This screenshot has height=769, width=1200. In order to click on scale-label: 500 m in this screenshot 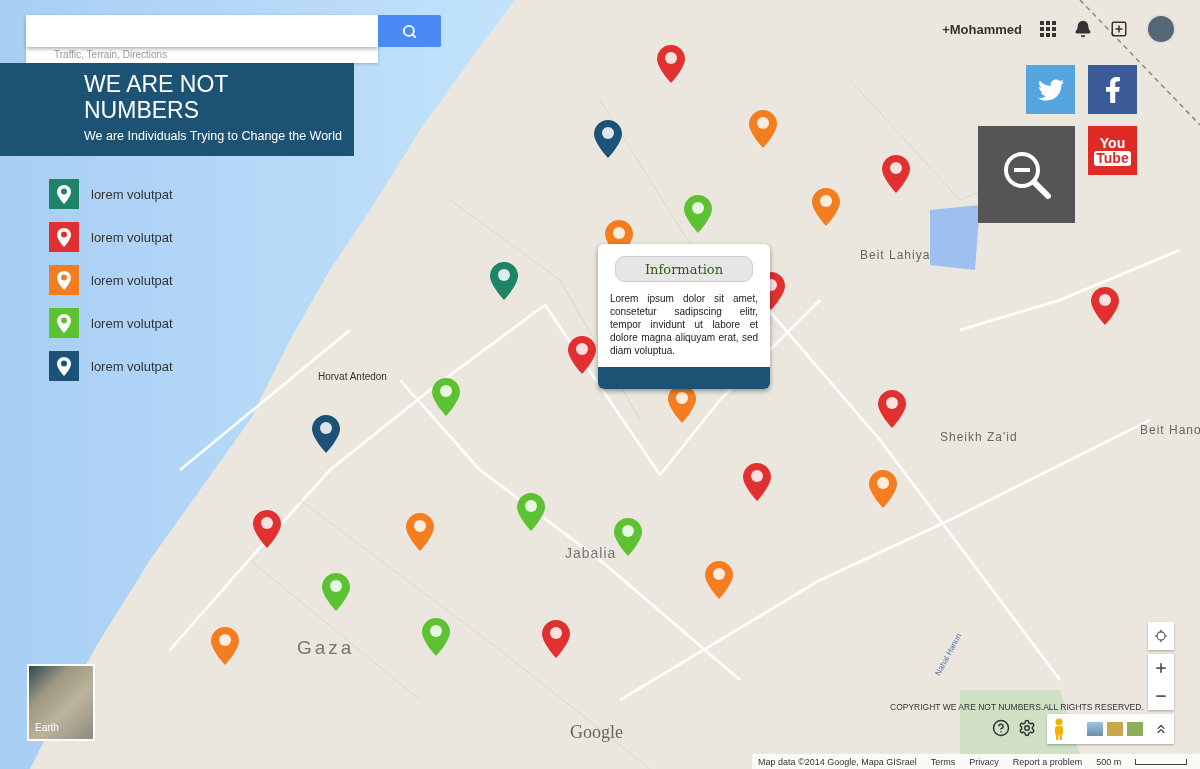, I will do `click(1109, 761)`.